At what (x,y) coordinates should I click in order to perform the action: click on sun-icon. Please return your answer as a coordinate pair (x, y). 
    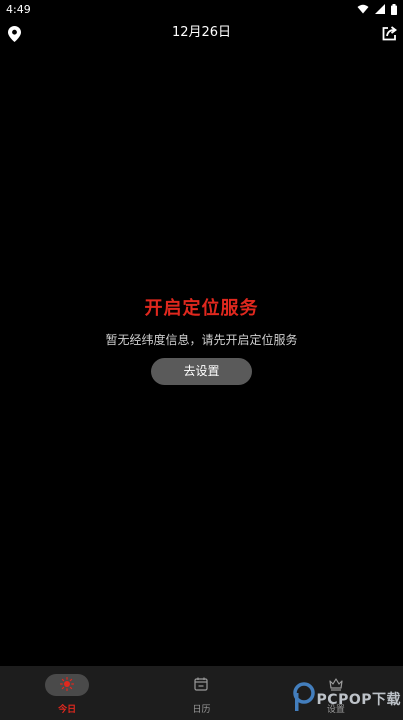
    Looking at the image, I should click on (67, 685).